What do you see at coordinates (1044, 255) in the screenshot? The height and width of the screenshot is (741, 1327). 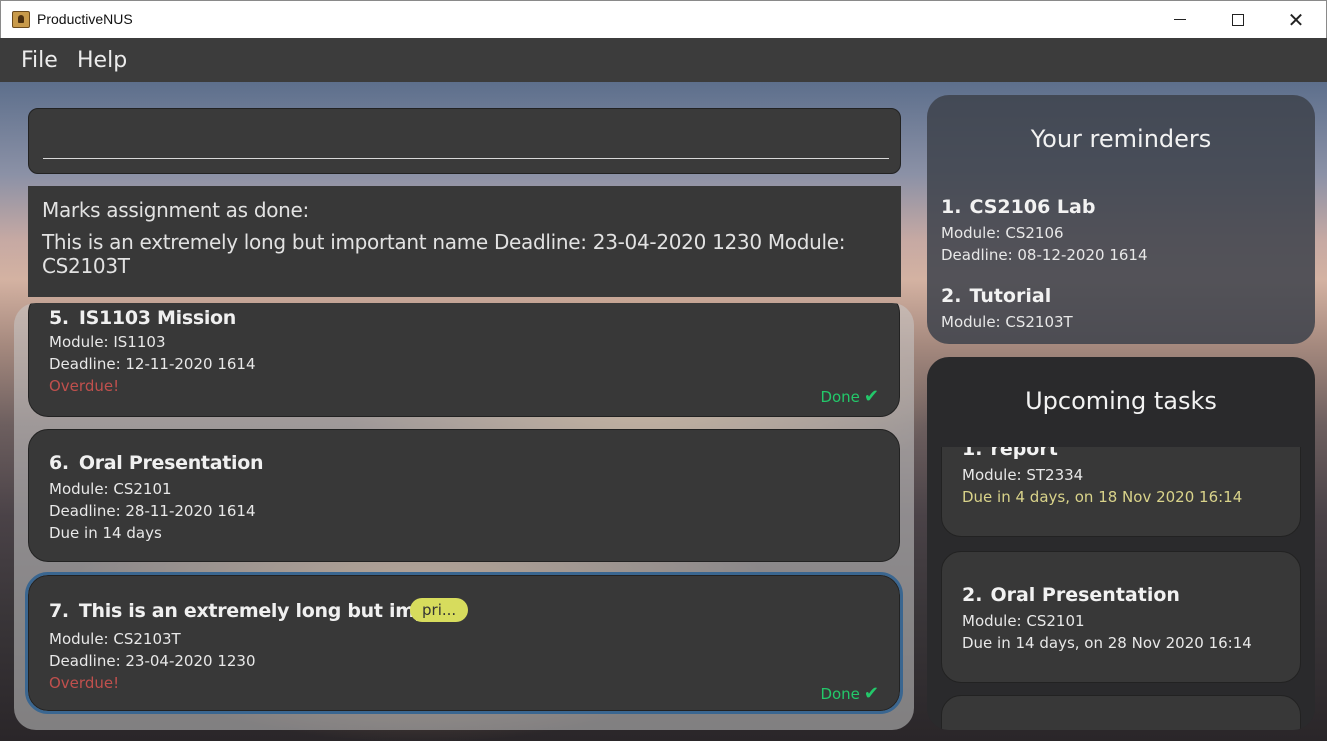 I see `reminder-deadline: Deadline: 08-12-2020 1614` at bounding box center [1044, 255].